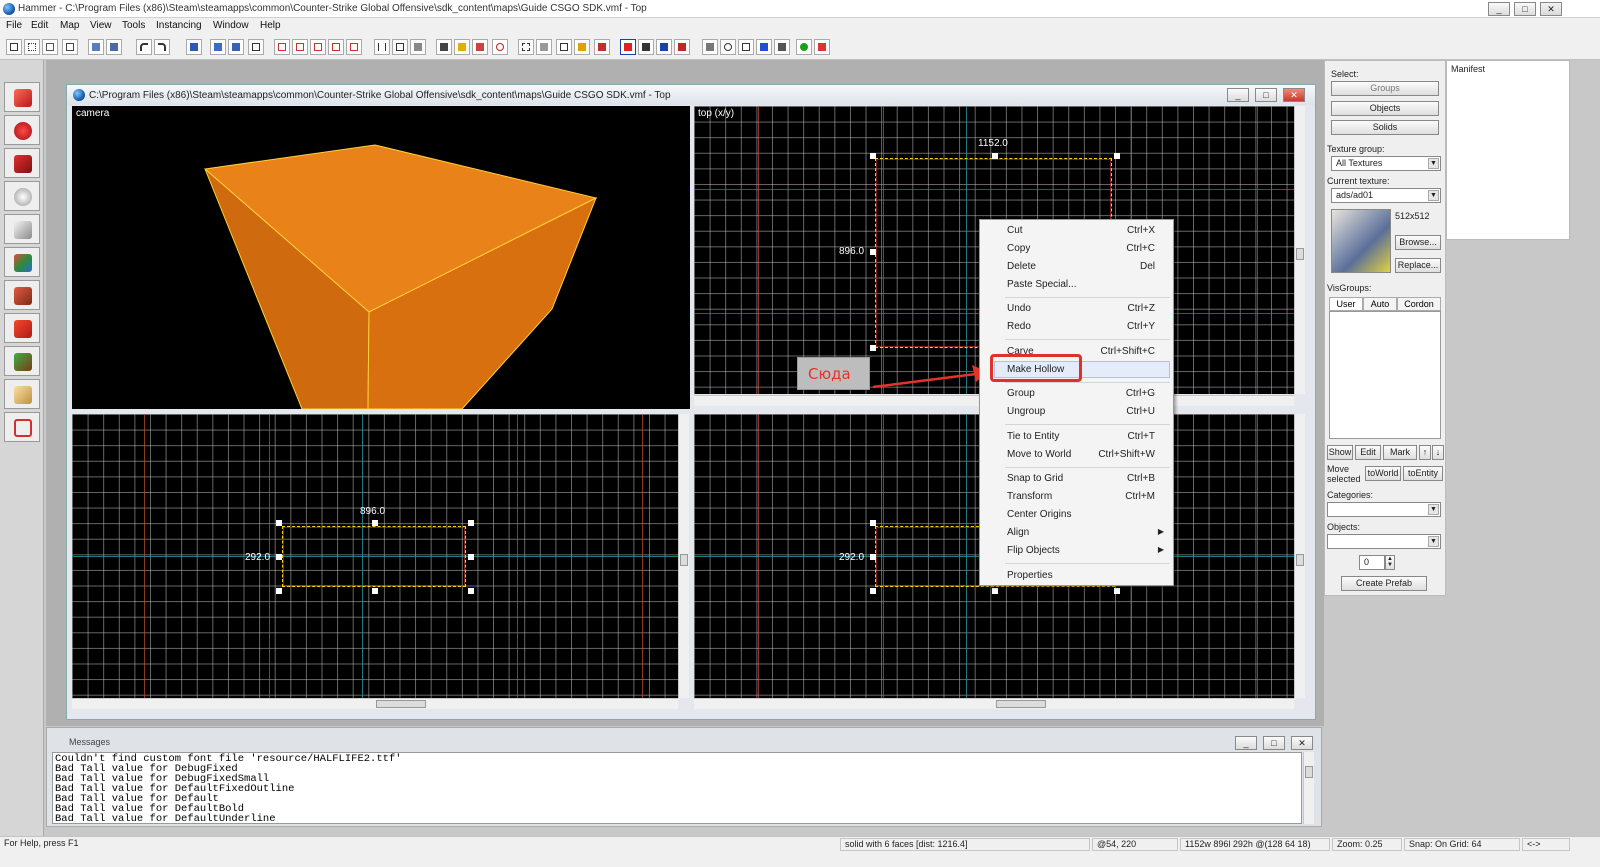  What do you see at coordinates (564, 47) in the screenshot?
I see `align-button` at bounding box center [564, 47].